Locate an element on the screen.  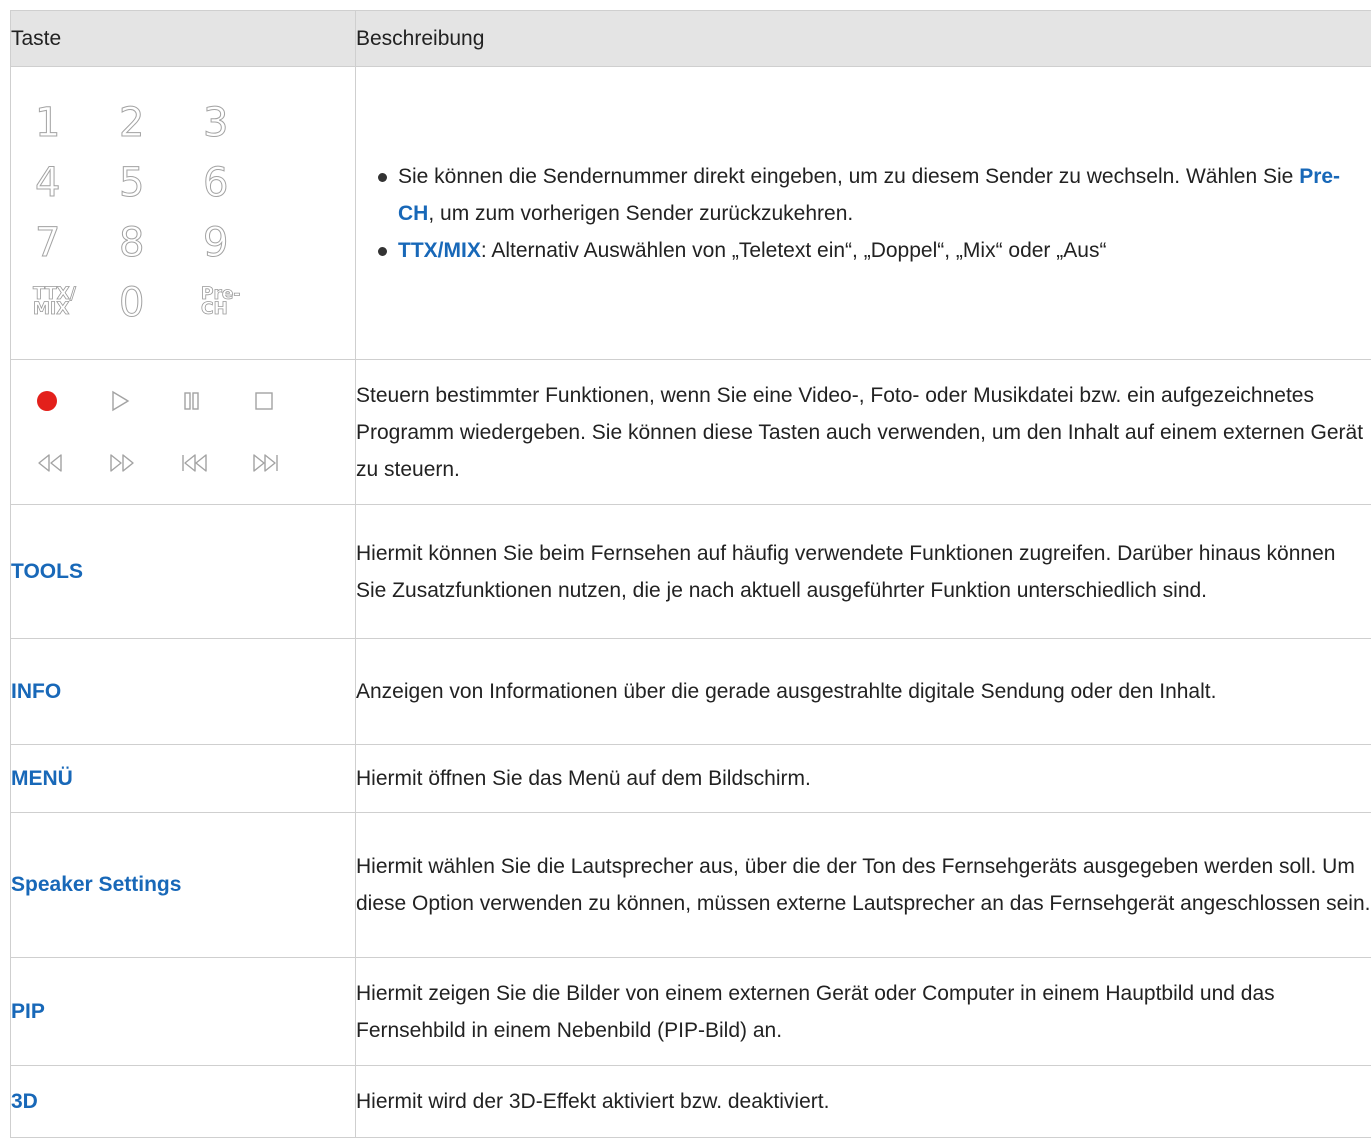
previous-icon is located at coordinates (195, 463).